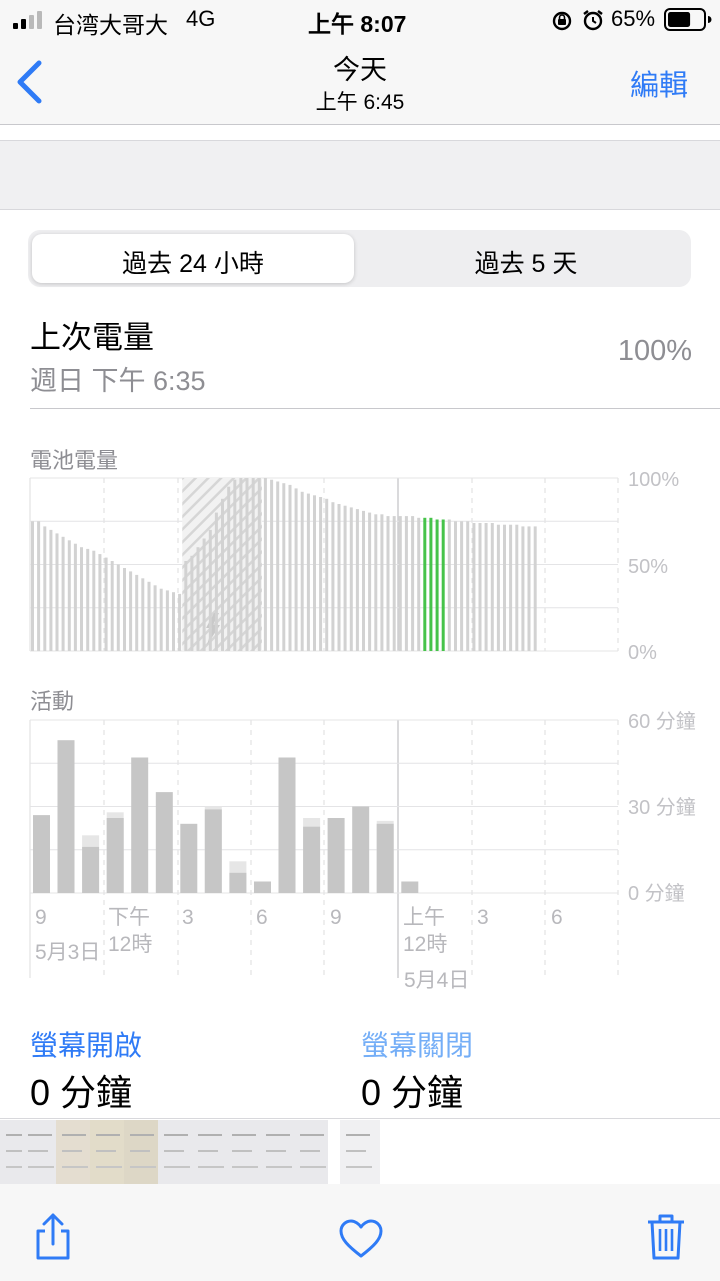 Image resolution: width=720 pixels, height=1281 pixels. Describe the element at coordinates (360, 1152) in the screenshot. I see `thumbnail-current` at that location.